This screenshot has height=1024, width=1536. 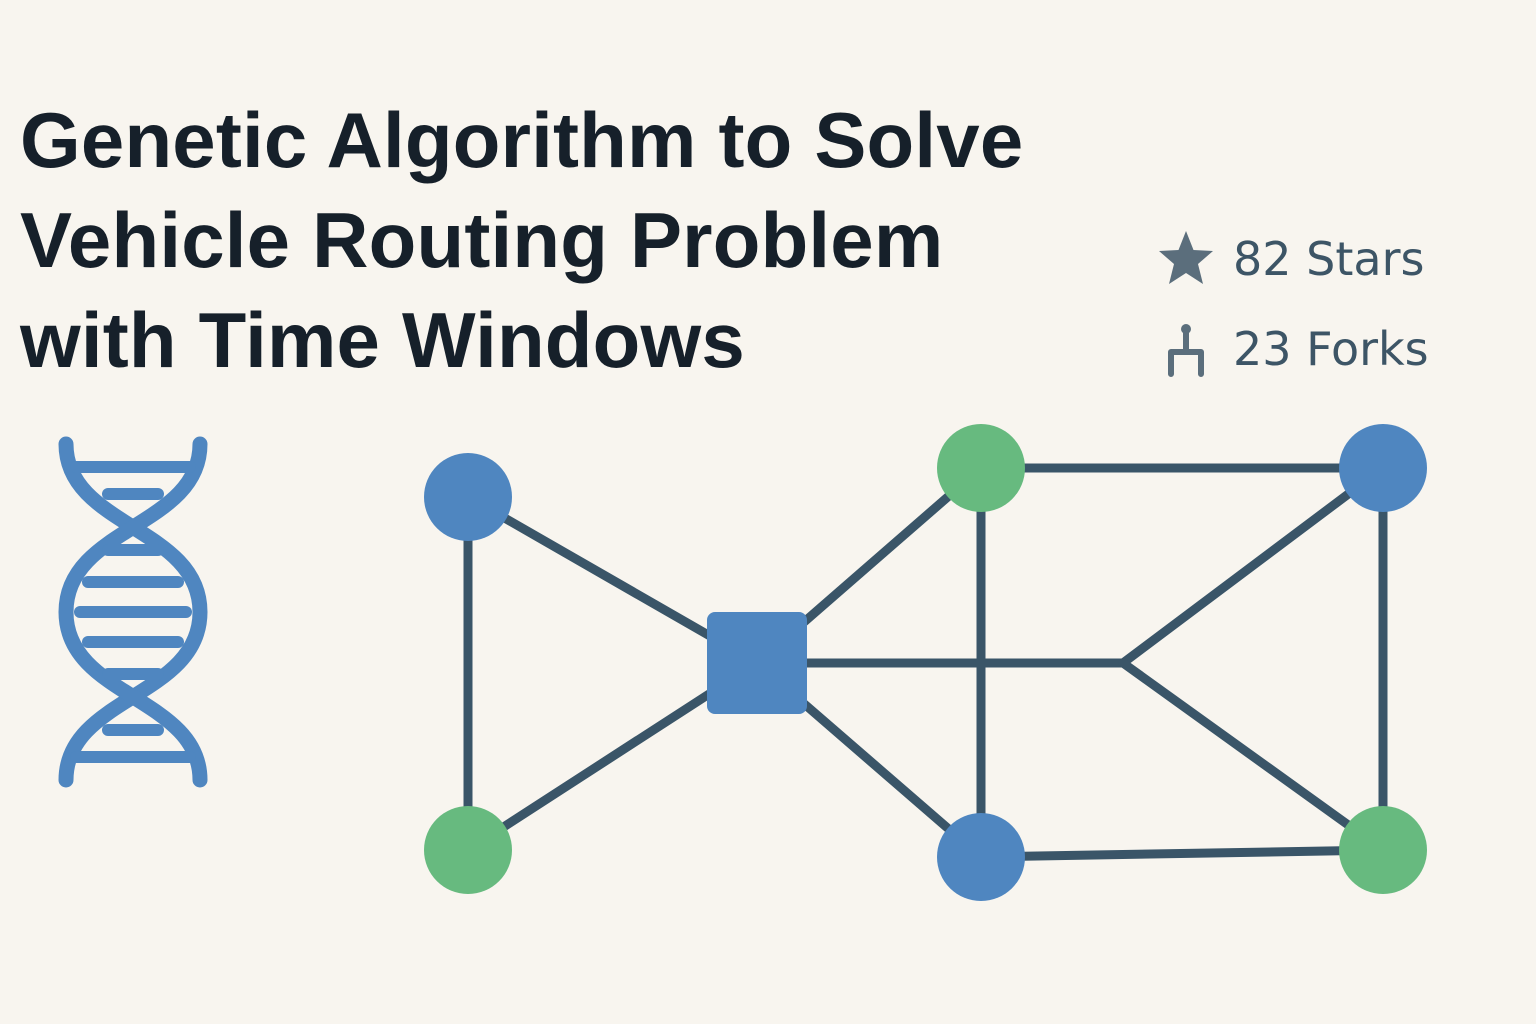 What do you see at coordinates (757, 663) in the screenshot?
I see `depot-node` at bounding box center [757, 663].